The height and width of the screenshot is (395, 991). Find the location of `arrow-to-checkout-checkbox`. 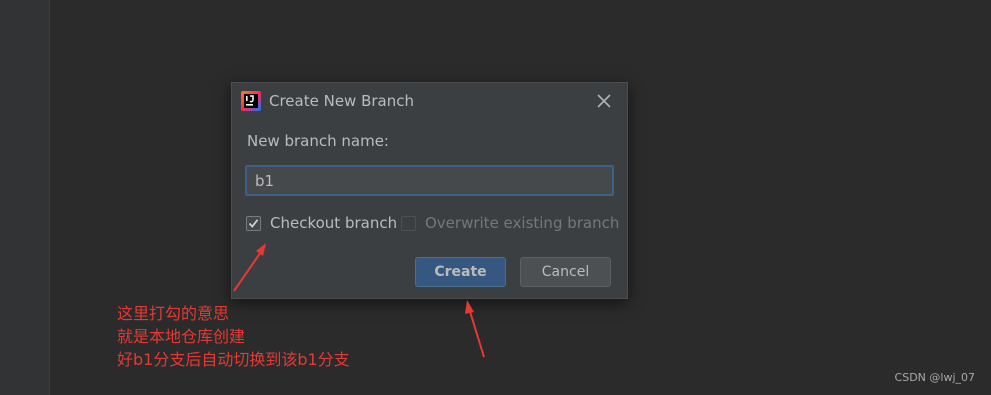

arrow-to-checkout-checkbox is located at coordinates (249, 267).